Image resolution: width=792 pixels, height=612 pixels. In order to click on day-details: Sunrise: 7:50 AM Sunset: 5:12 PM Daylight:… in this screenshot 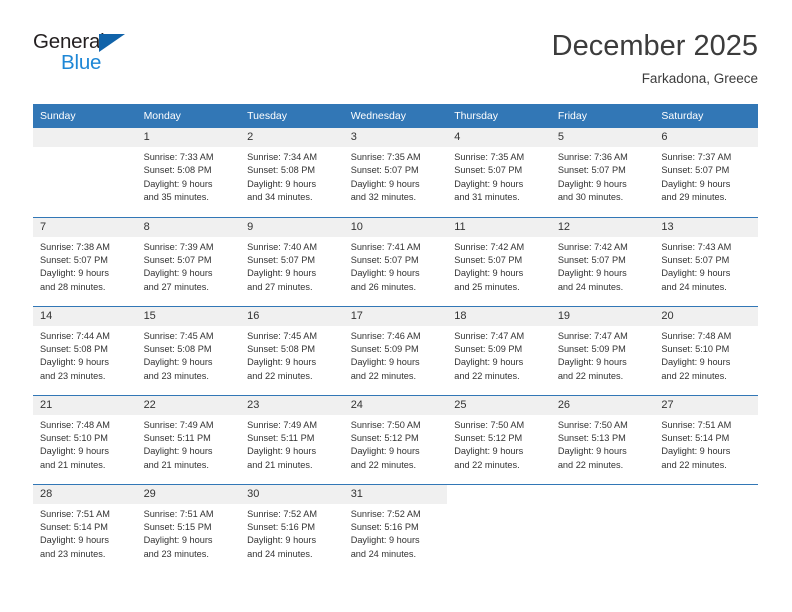, I will do `click(396, 444)`.